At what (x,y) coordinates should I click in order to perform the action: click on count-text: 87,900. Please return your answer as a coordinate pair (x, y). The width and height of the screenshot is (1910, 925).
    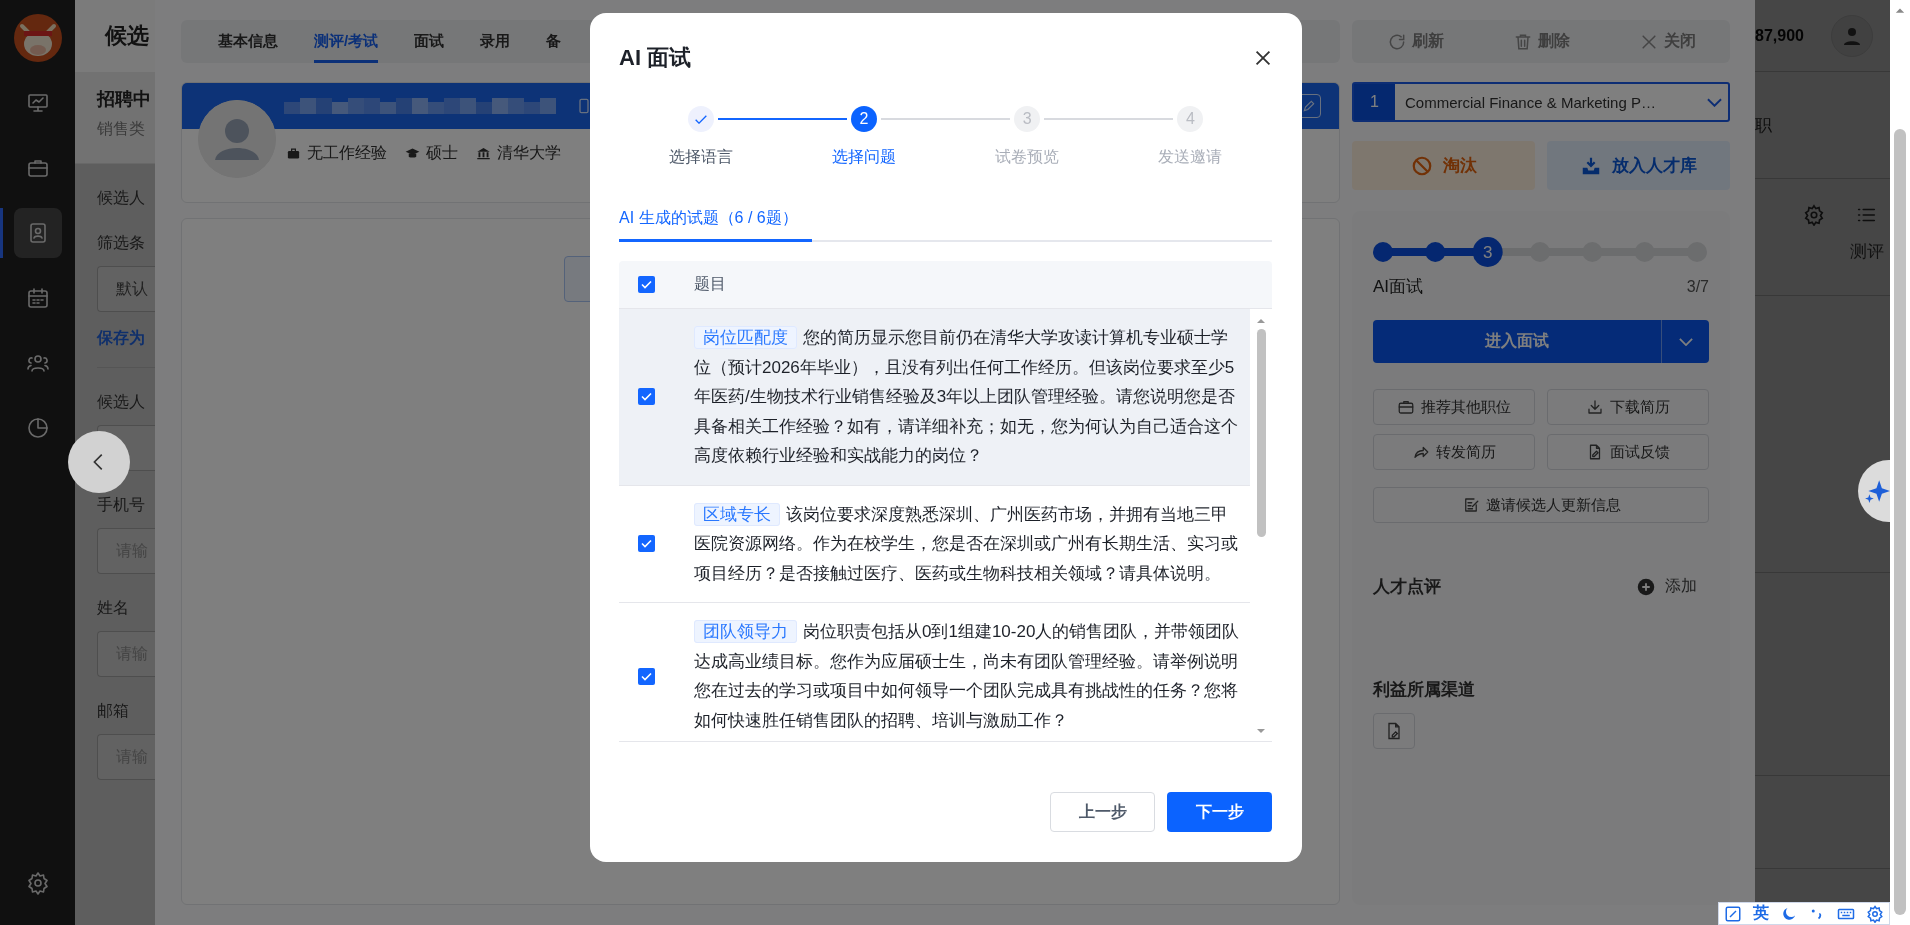
    Looking at the image, I should click on (1779, 35).